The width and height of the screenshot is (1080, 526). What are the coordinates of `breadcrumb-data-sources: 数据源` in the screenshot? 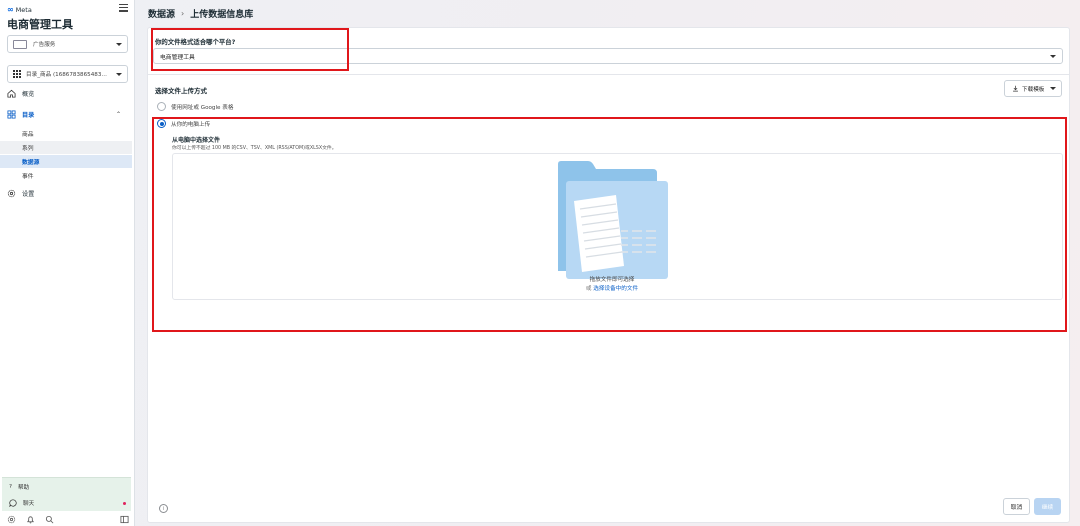 It's located at (161, 13).